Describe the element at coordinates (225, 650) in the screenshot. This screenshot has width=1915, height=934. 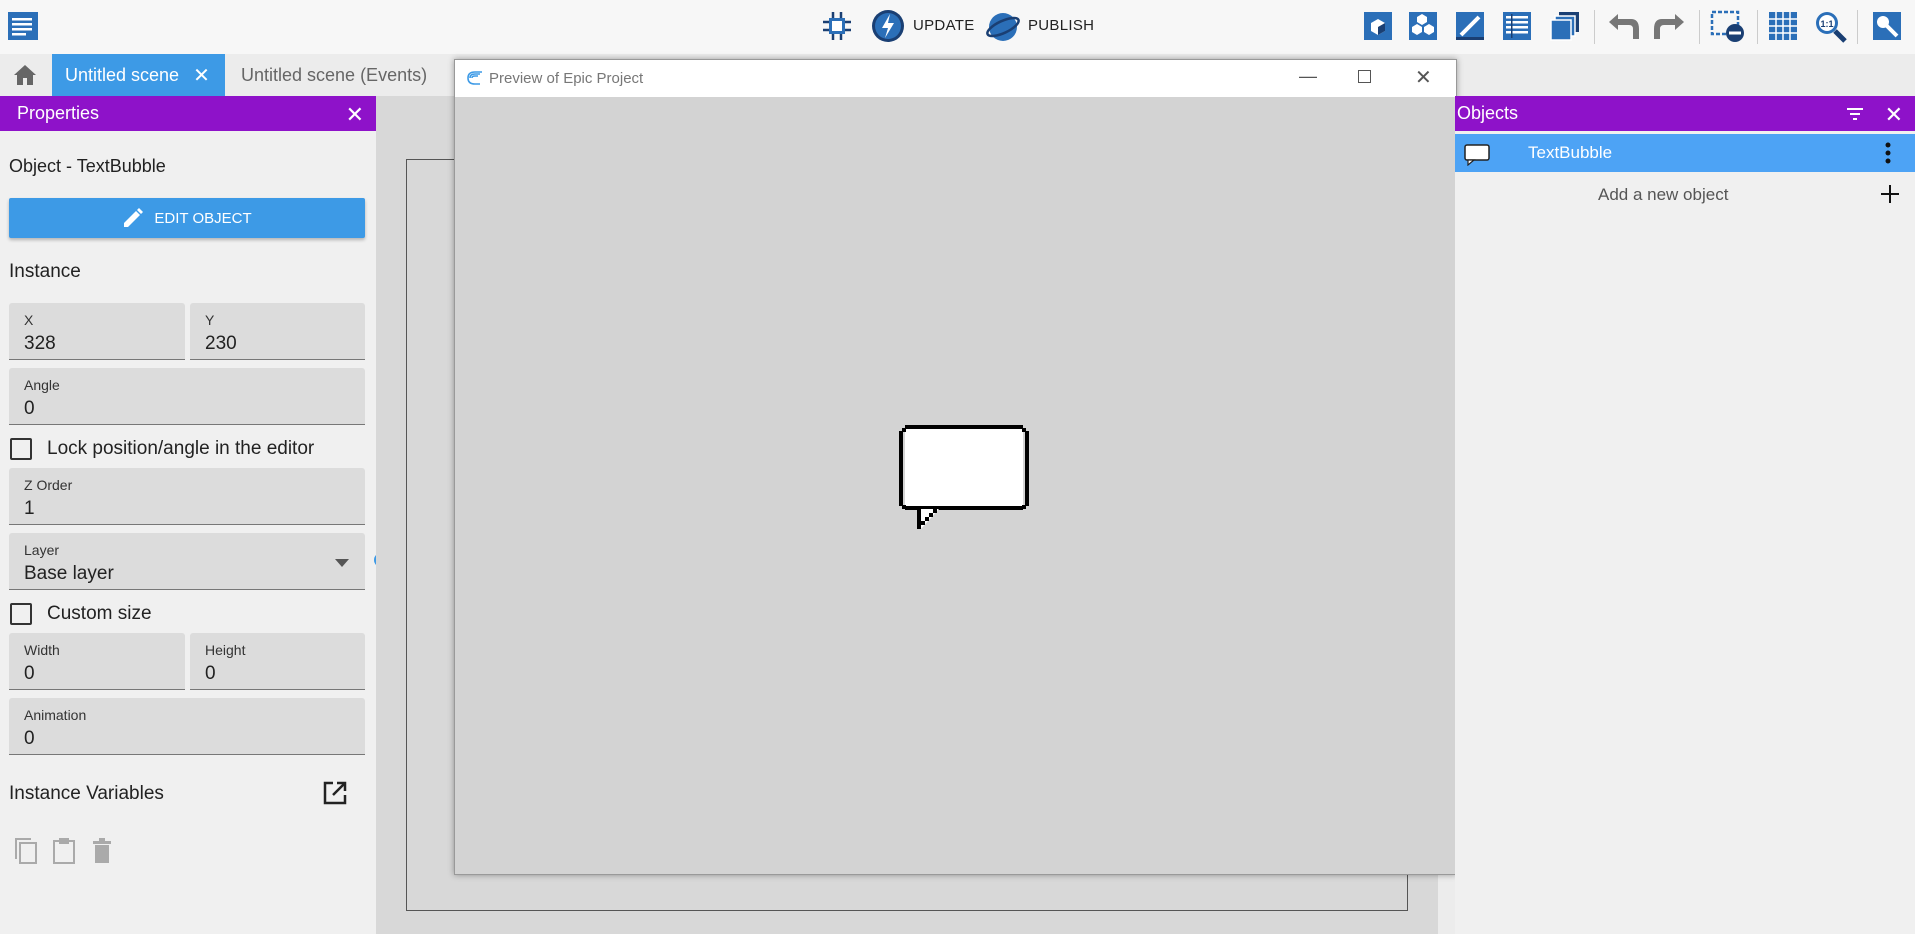
I see `height-label: Height` at that location.